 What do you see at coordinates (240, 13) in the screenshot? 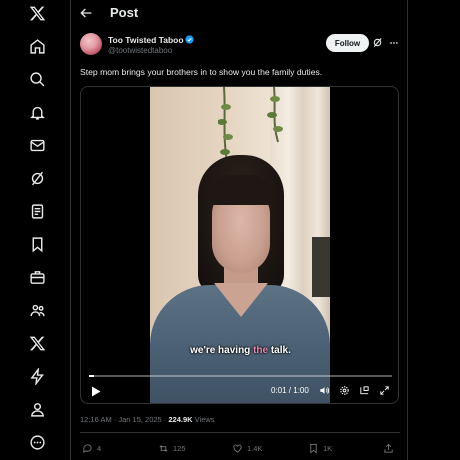
I see `post-header: Post` at bounding box center [240, 13].